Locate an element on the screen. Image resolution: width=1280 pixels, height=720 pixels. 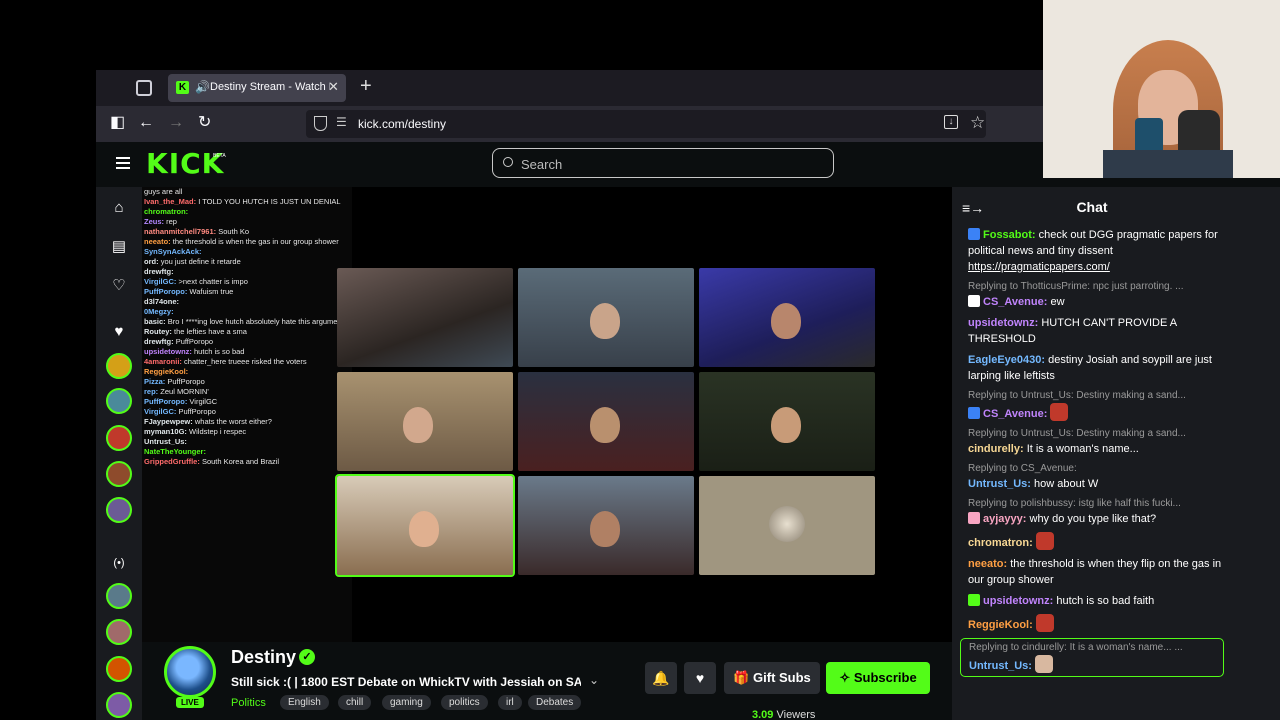
kick-logo: KICK is located at coordinates (185, 163).